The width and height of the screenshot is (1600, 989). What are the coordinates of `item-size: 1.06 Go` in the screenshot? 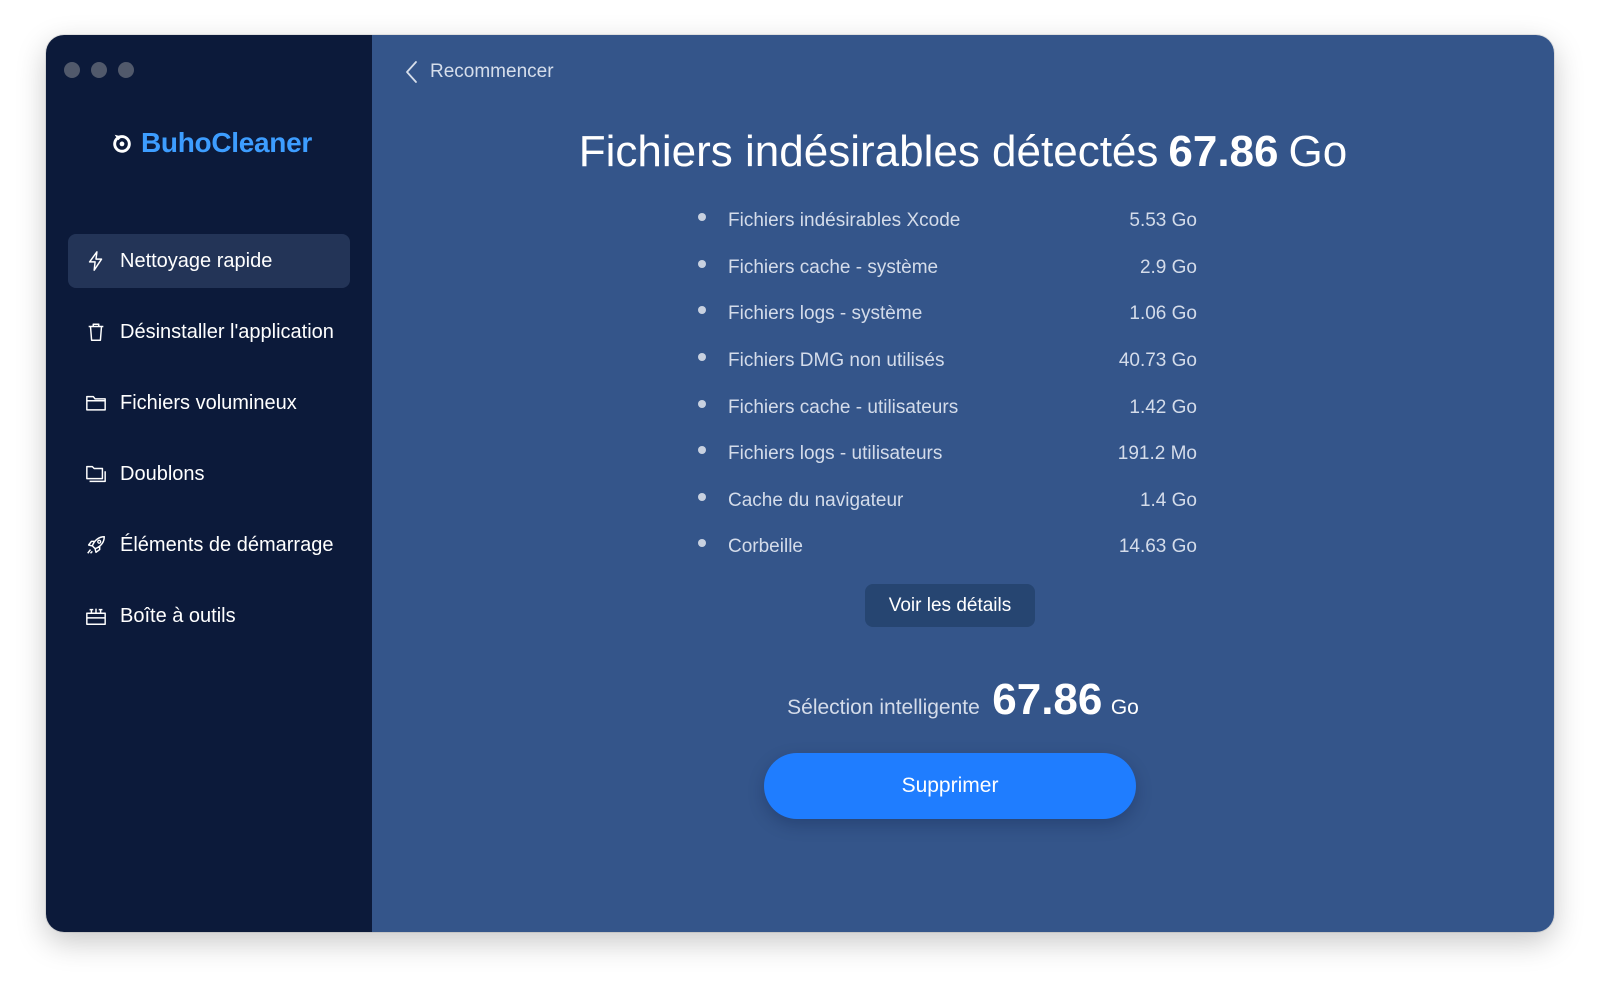 It's located at (1163, 314).